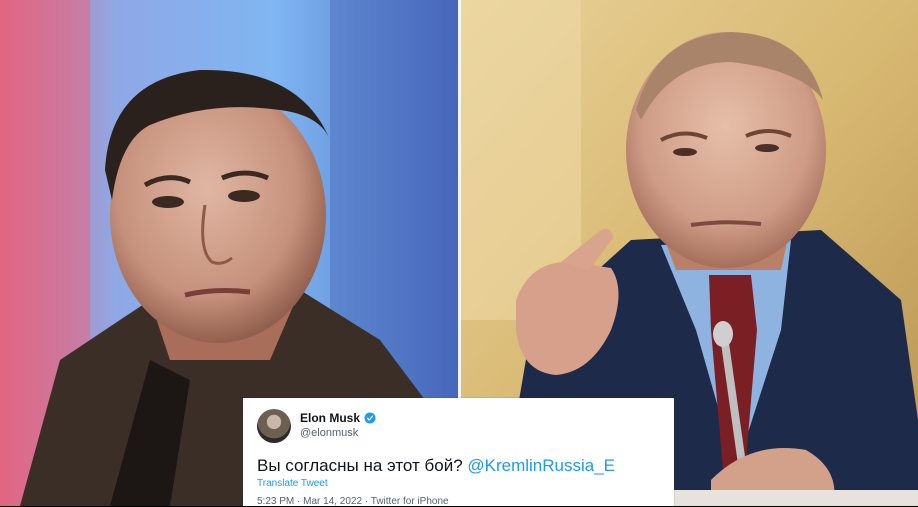  What do you see at coordinates (329, 433) in the screenshot?
I see `tweet-author-handle: @elonmusk` at bounding box center [329, 433].